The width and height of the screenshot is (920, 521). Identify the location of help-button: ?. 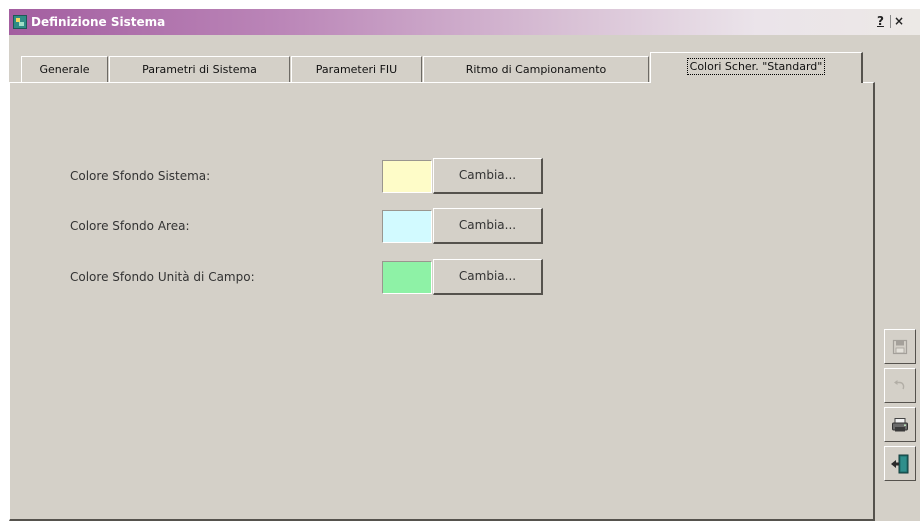
(880, 21).